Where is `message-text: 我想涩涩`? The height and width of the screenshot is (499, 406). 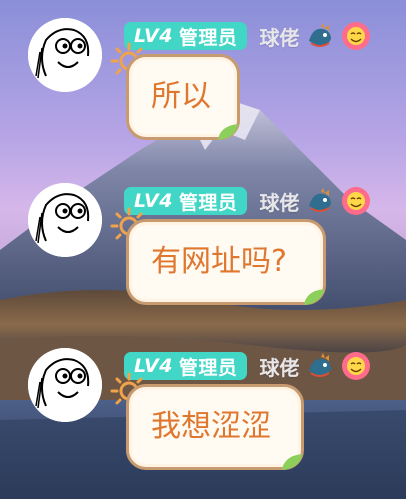
message-text: 我想涩涩 is located at coordinates (211, 426).